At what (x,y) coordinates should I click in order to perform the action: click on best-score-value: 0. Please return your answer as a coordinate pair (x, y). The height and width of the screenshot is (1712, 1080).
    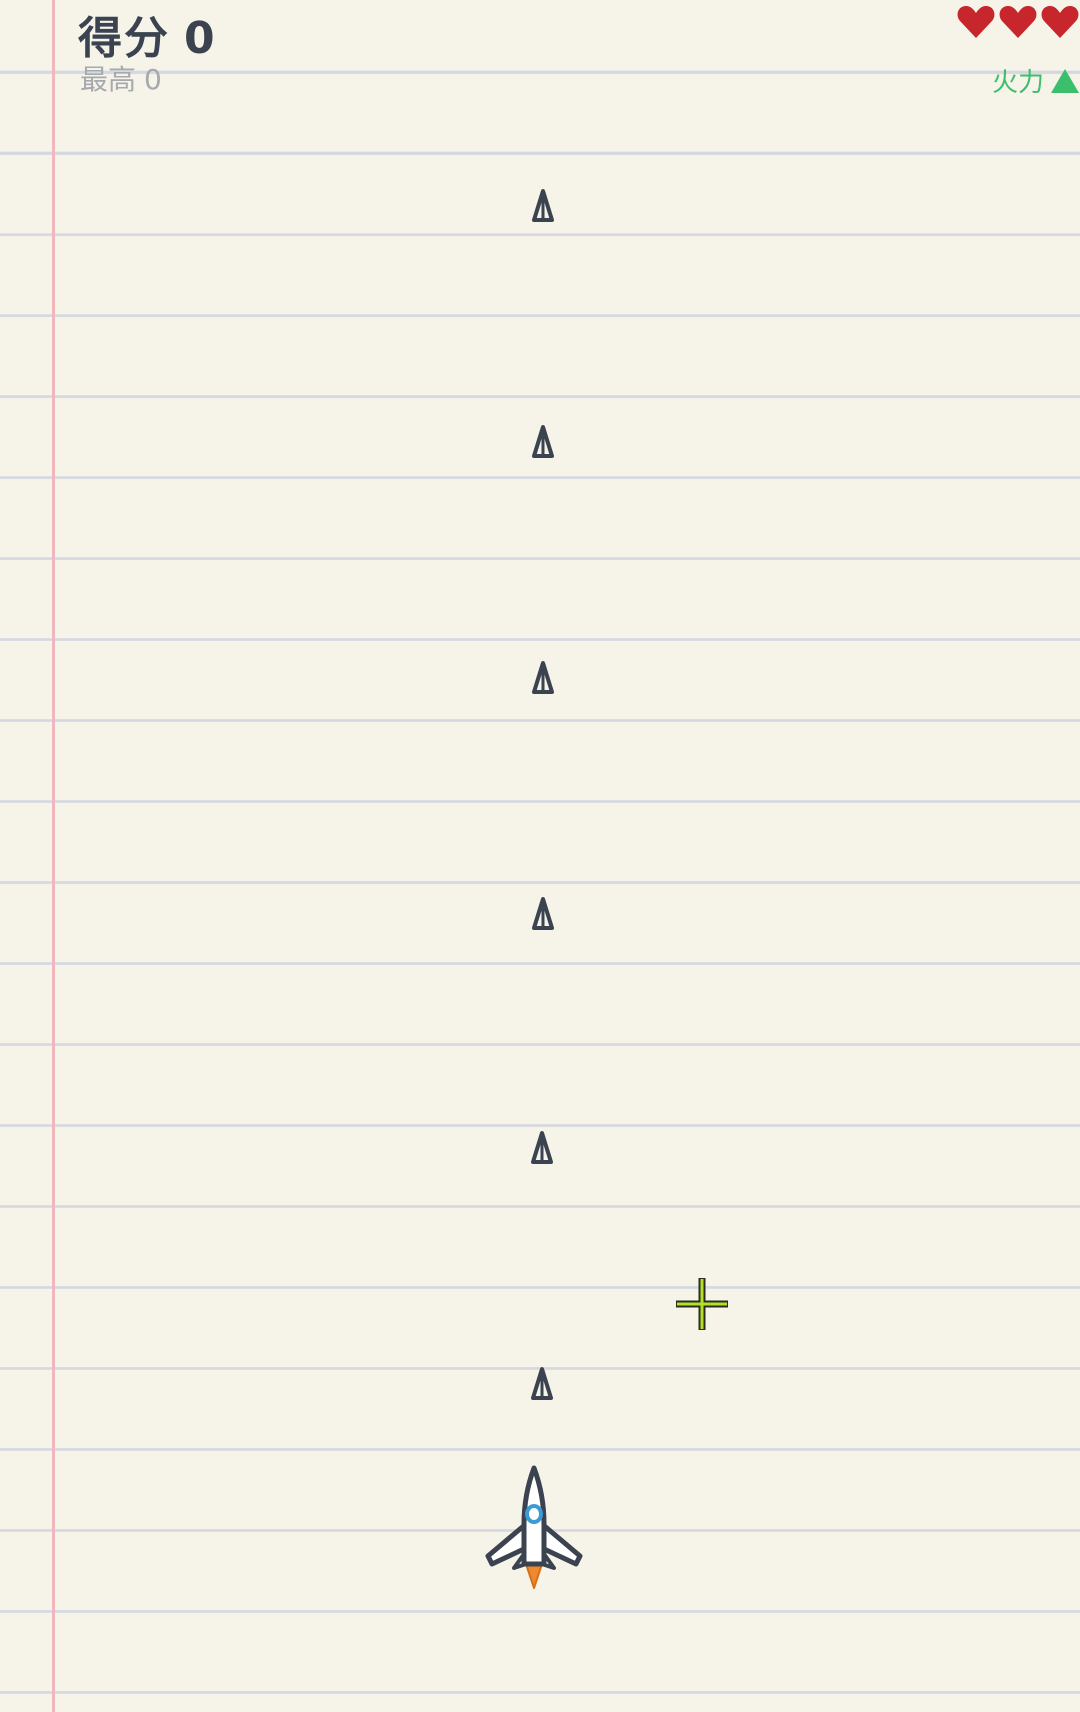
    Looking at the image, I should click on (153, 79).